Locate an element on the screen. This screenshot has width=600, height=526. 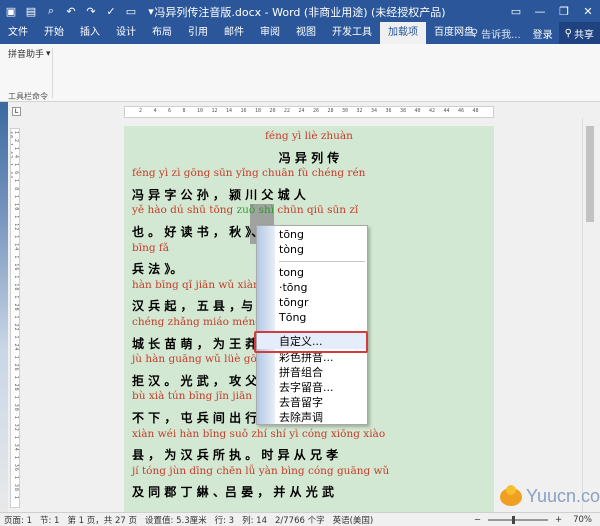
ruler-tick: 34 is located at coordinates (374, 111).